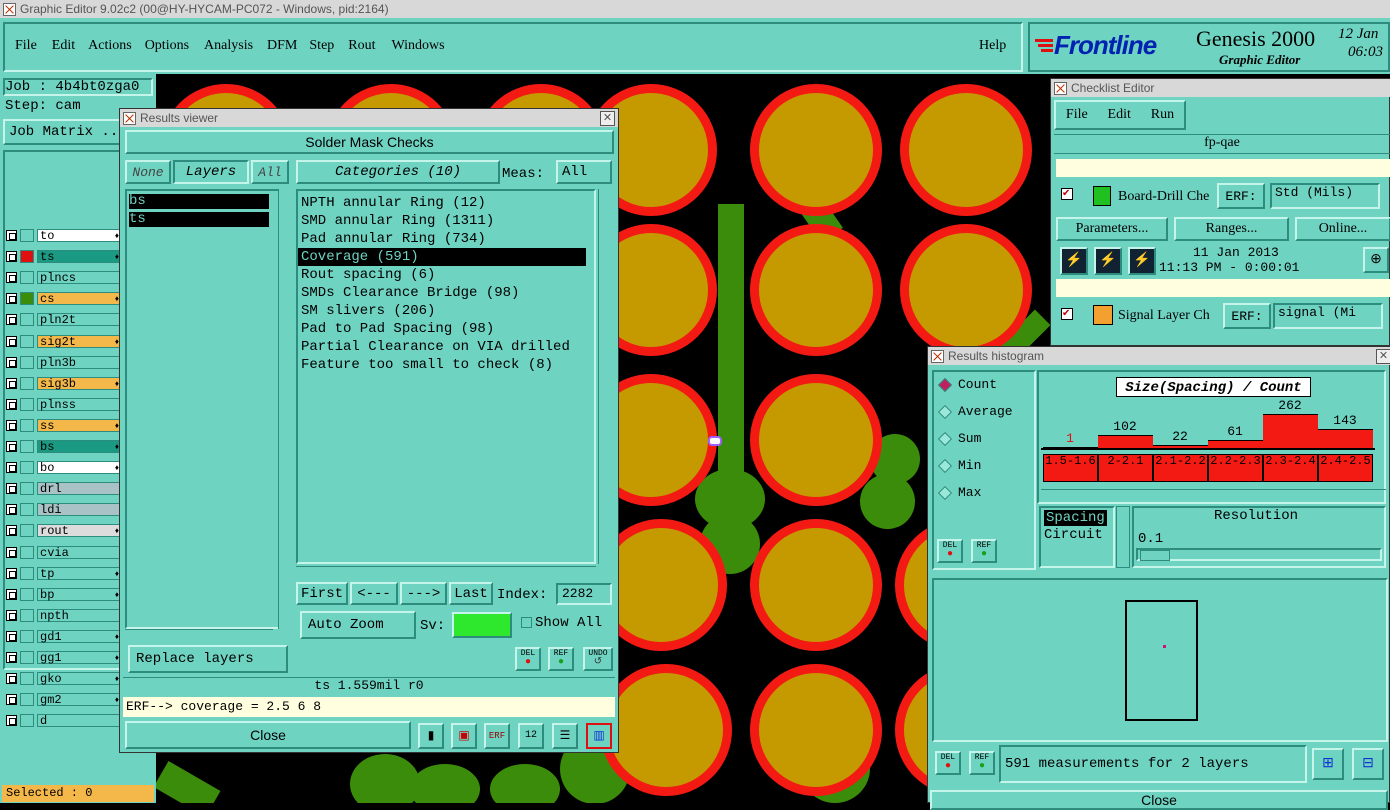  Describe the element at coordinates (446, 572) in the screenshot. I see `categories-hscrollbar` at that location.